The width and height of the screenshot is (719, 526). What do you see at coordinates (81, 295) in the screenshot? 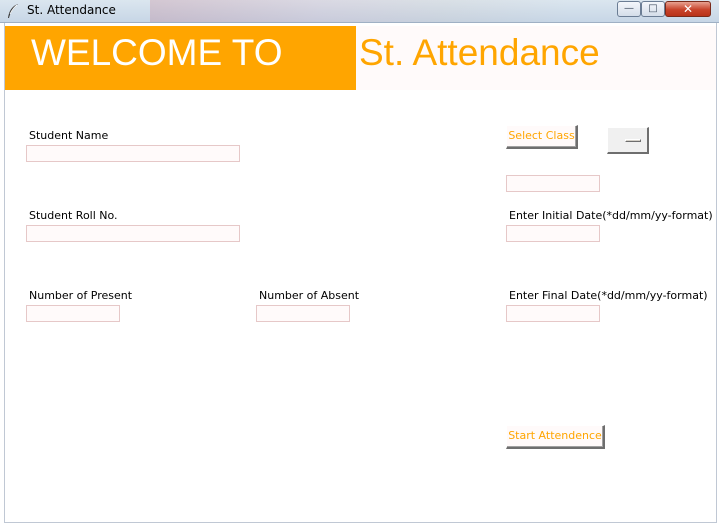
I see `present-label: Number of Present` at bounding box center [81, 295].